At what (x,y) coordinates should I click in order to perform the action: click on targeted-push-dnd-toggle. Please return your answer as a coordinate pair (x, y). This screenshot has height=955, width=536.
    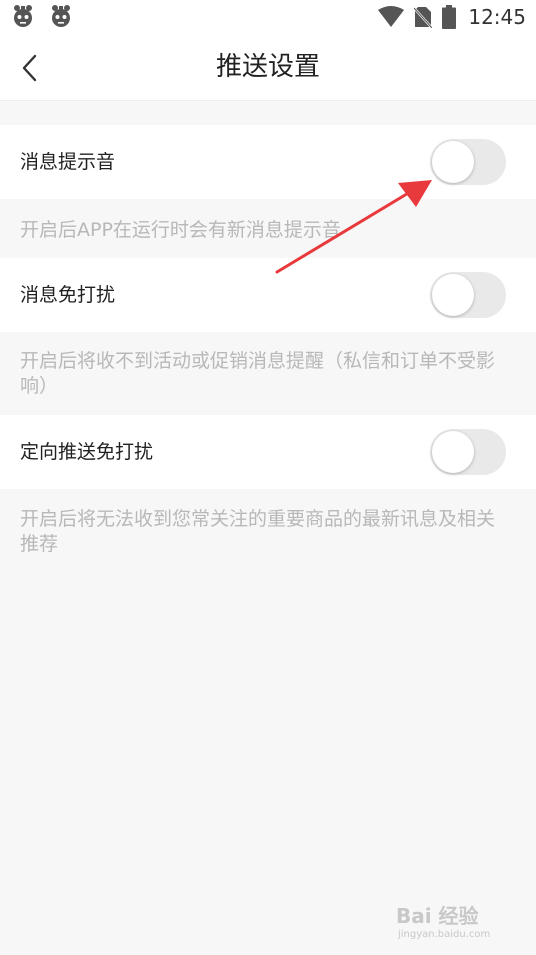
    Looking at the image, I should click on (468, 452).